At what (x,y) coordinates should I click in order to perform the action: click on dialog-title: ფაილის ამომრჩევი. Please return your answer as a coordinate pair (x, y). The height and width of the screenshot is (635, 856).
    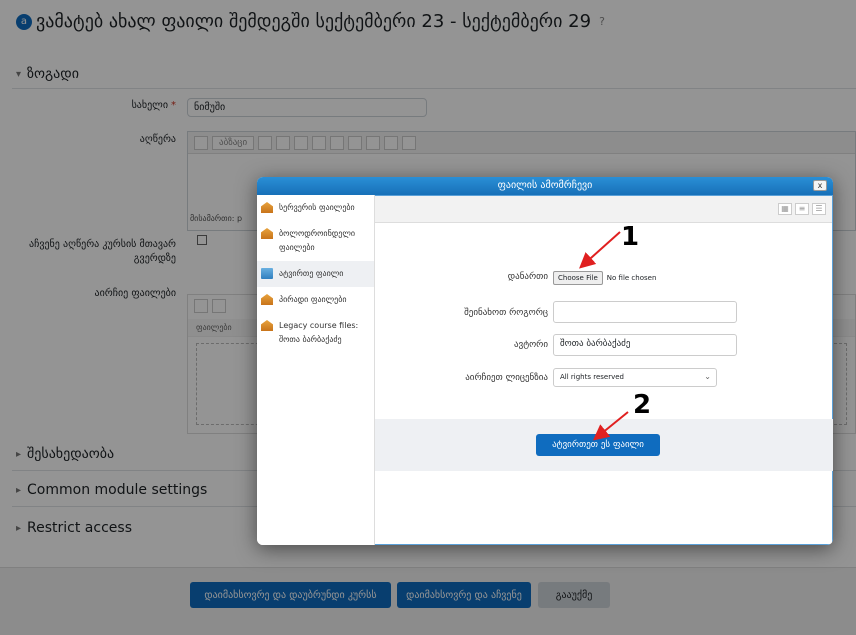
    Looking at the image, I should click on (545, 185).